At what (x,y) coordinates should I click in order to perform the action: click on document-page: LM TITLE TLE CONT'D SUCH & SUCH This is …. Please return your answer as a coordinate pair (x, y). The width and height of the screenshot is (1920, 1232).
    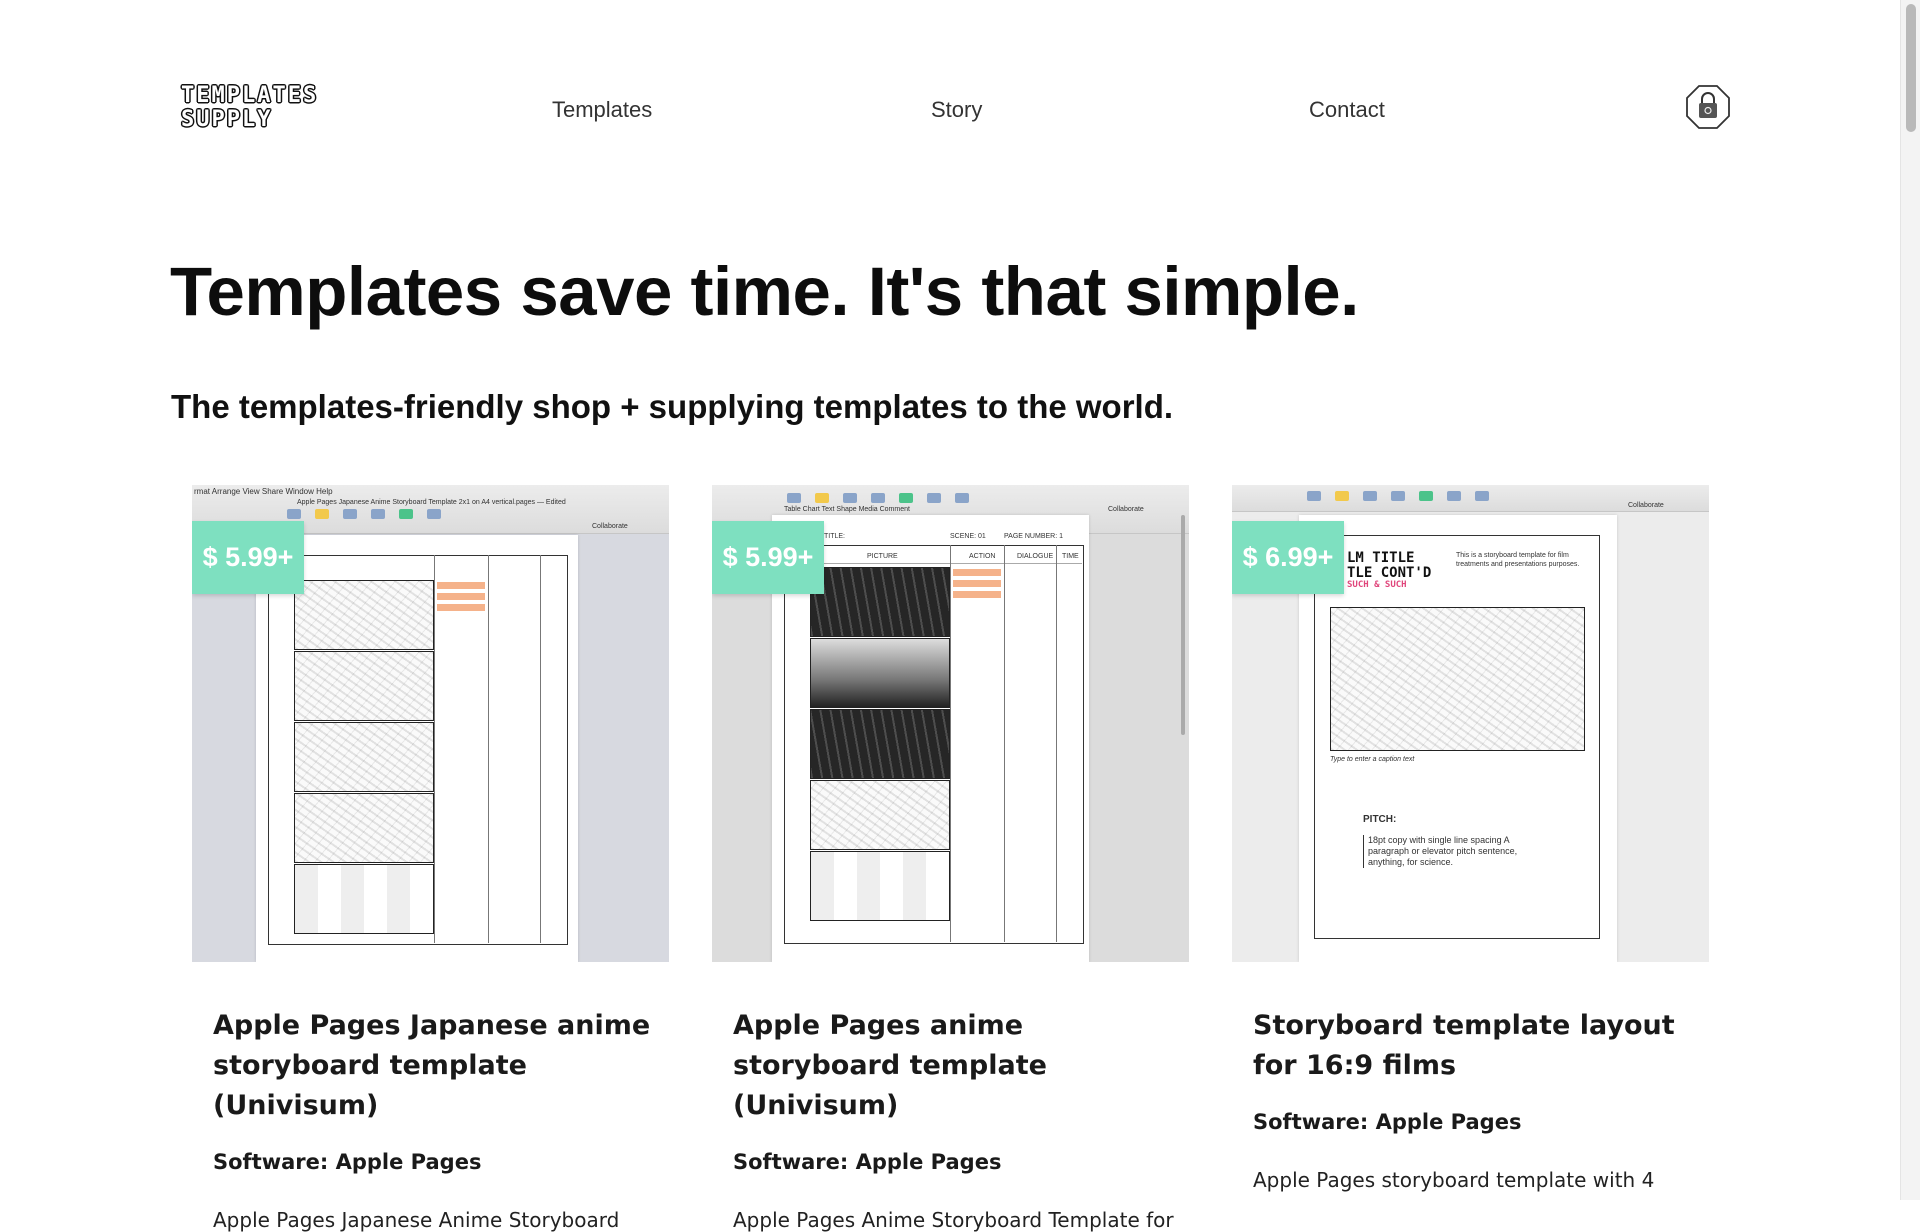
    Looking at the image, I should click on (1458, 738).